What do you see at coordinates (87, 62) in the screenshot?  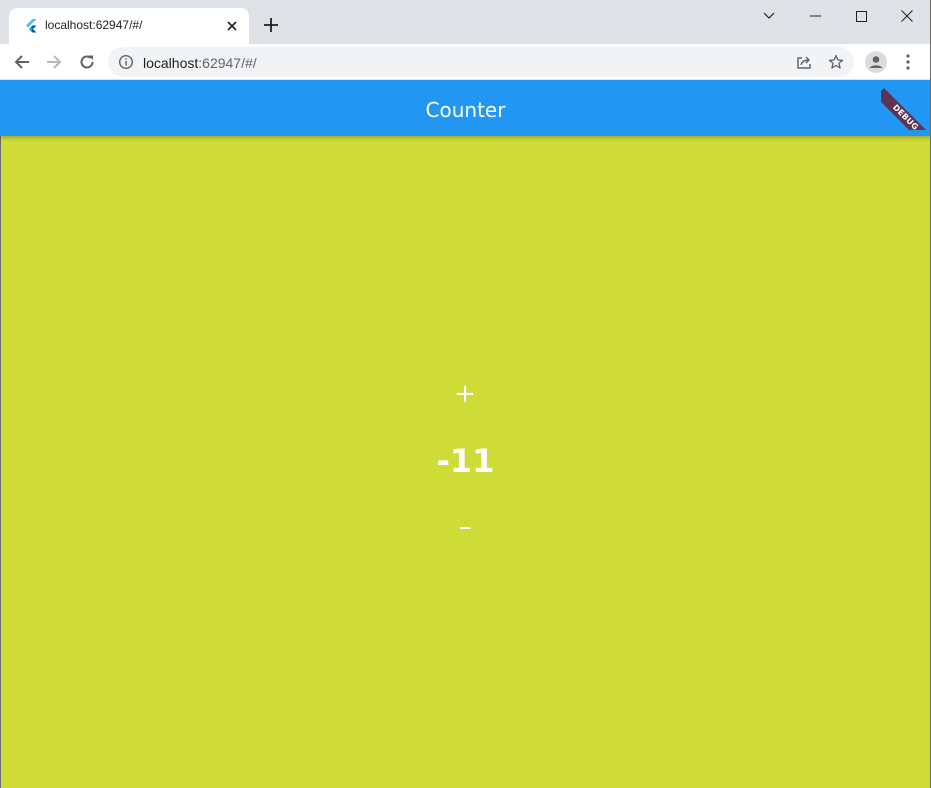 I see `reload-button` at bounding box center [87, 62].